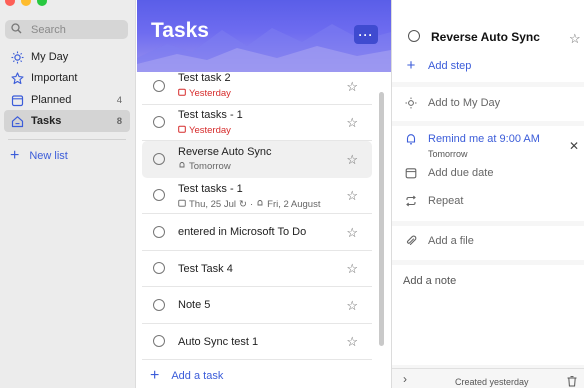 Image resolution: width=584 pixels, height=388 pixels. What do you see at coordinates (119, 100) in the screenshot?
I see `sidebar-item-count: 4` at bounding box center [119, 100].